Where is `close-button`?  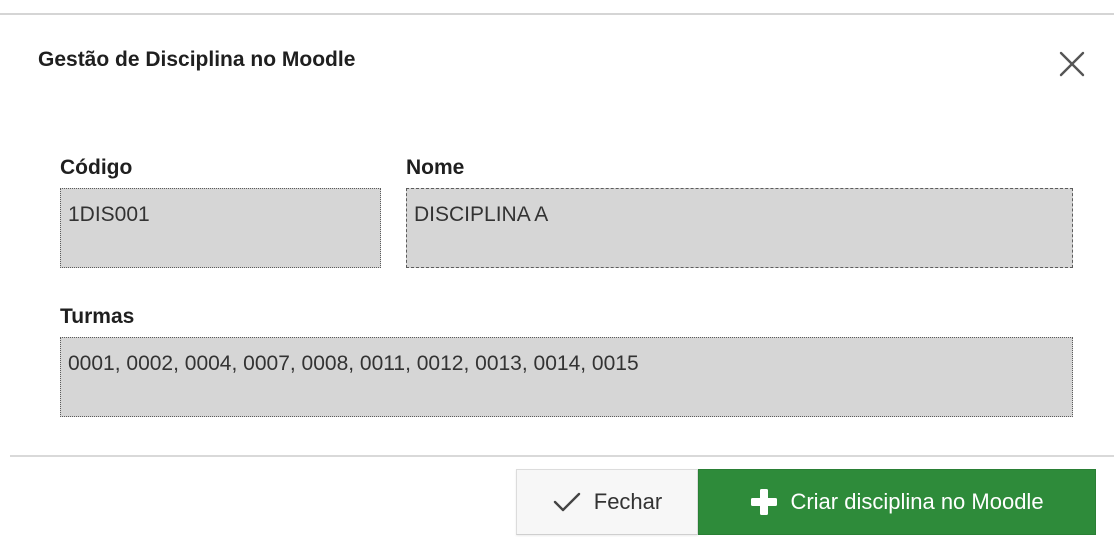
close-button is located at coordinates (1072, 64).